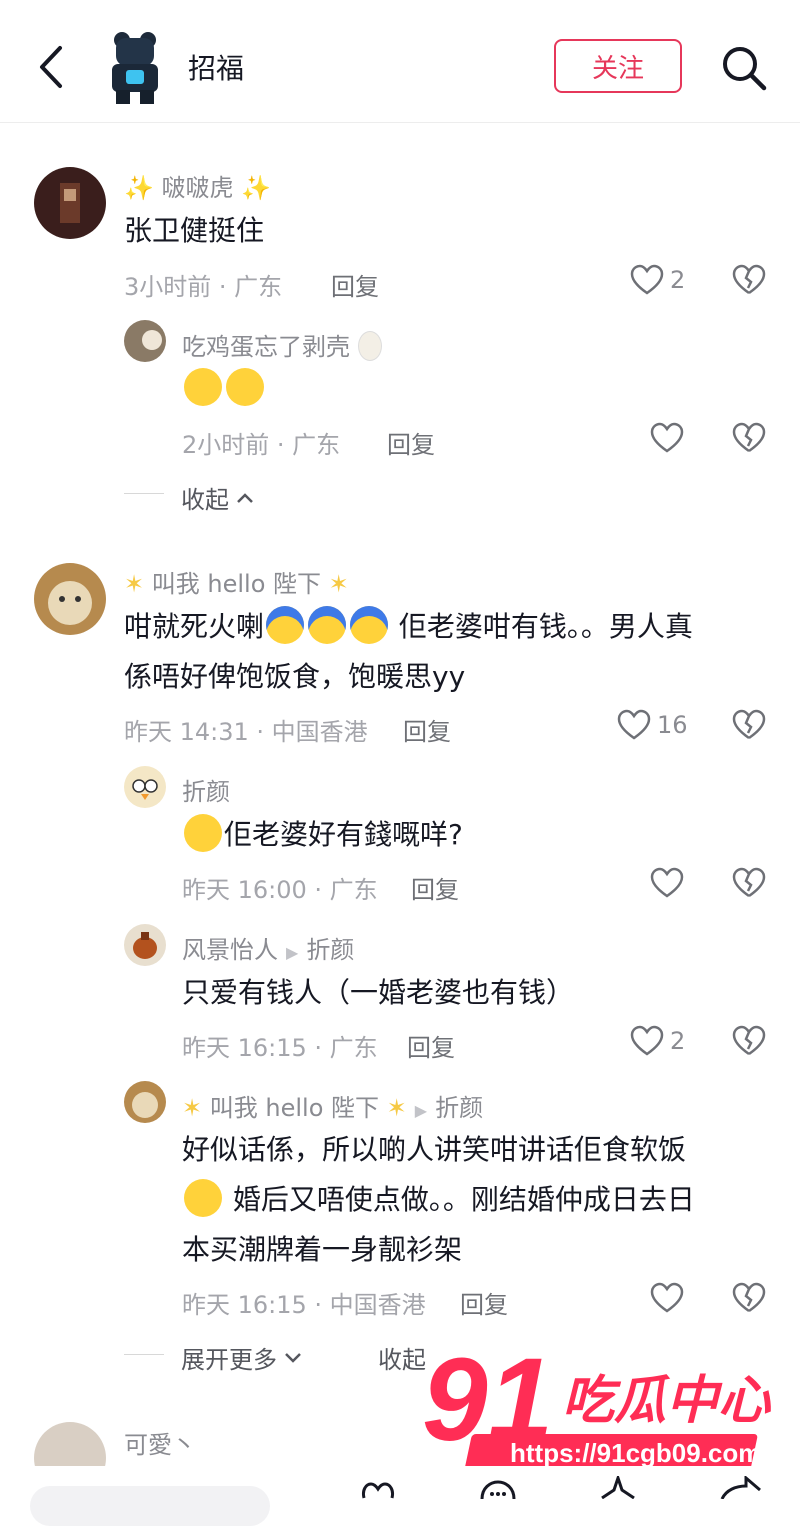 This screenshot has width=800, height=1526. Describe the element at coordinates (378, 992) in the screenshot. I see `reply-text: 只爱有钱人（一婚老婆也有钱）` at that location.